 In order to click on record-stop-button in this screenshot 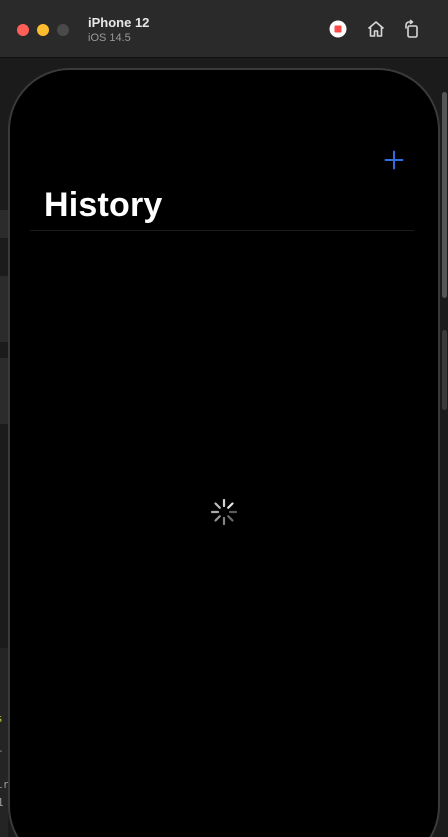, I will do `click(338, 29)`.